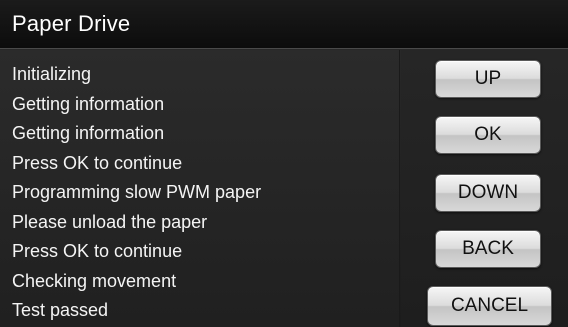 The width and height of the screenshot is (568, 327). What do you see at coordinates (110, 221) in the screenshot?
I see `log-line: Please unload the paper` at bounding box center [110, 221].